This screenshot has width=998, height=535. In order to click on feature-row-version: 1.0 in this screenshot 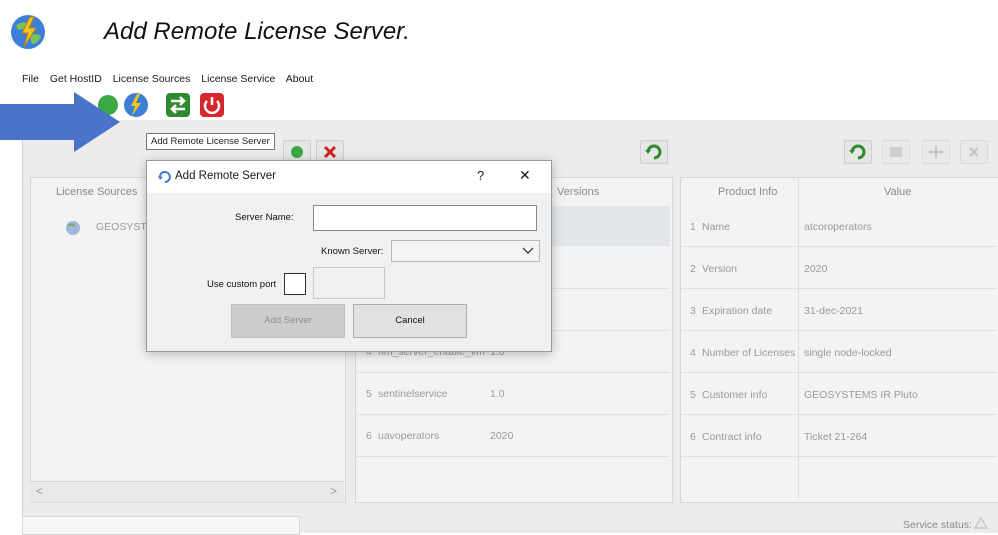, I will do `click(497, 394)`.